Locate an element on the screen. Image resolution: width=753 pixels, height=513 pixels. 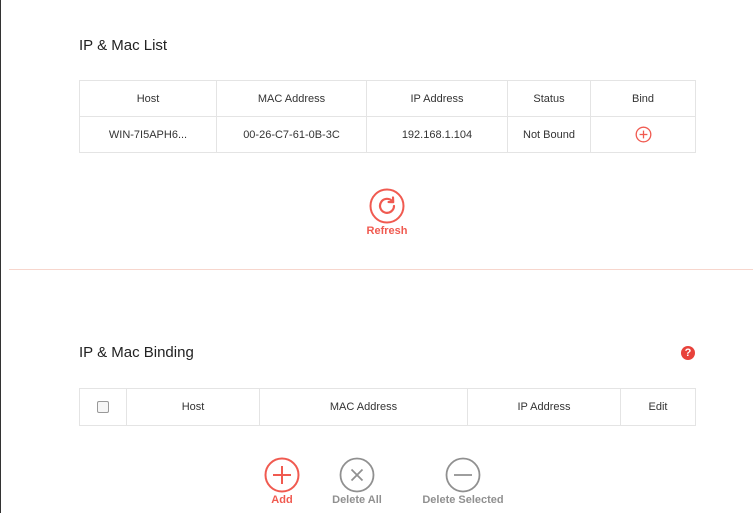
add-button: Add is located at coordinates (282, 481).